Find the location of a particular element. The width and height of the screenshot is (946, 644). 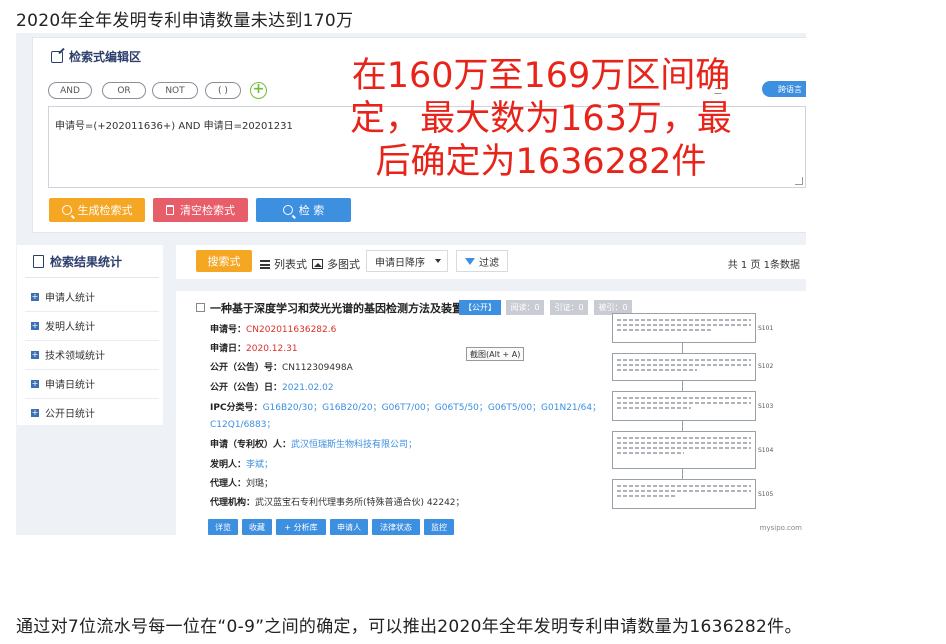

list-view-label: 列表式 is located at coordinates (290, 264).